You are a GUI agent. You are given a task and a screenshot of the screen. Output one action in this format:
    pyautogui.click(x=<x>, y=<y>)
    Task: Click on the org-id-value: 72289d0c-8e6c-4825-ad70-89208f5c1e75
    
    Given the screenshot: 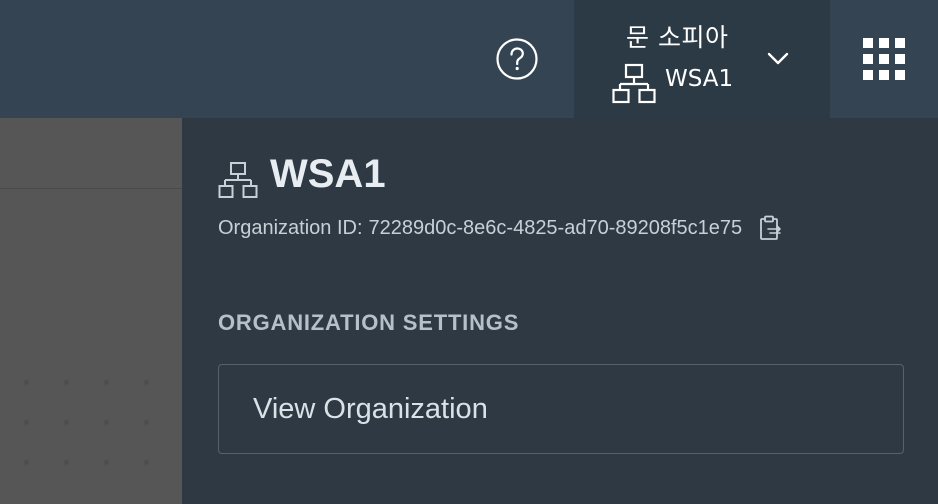 What is the action you would take?
    pyautogui.click(x=555, y=227)
    